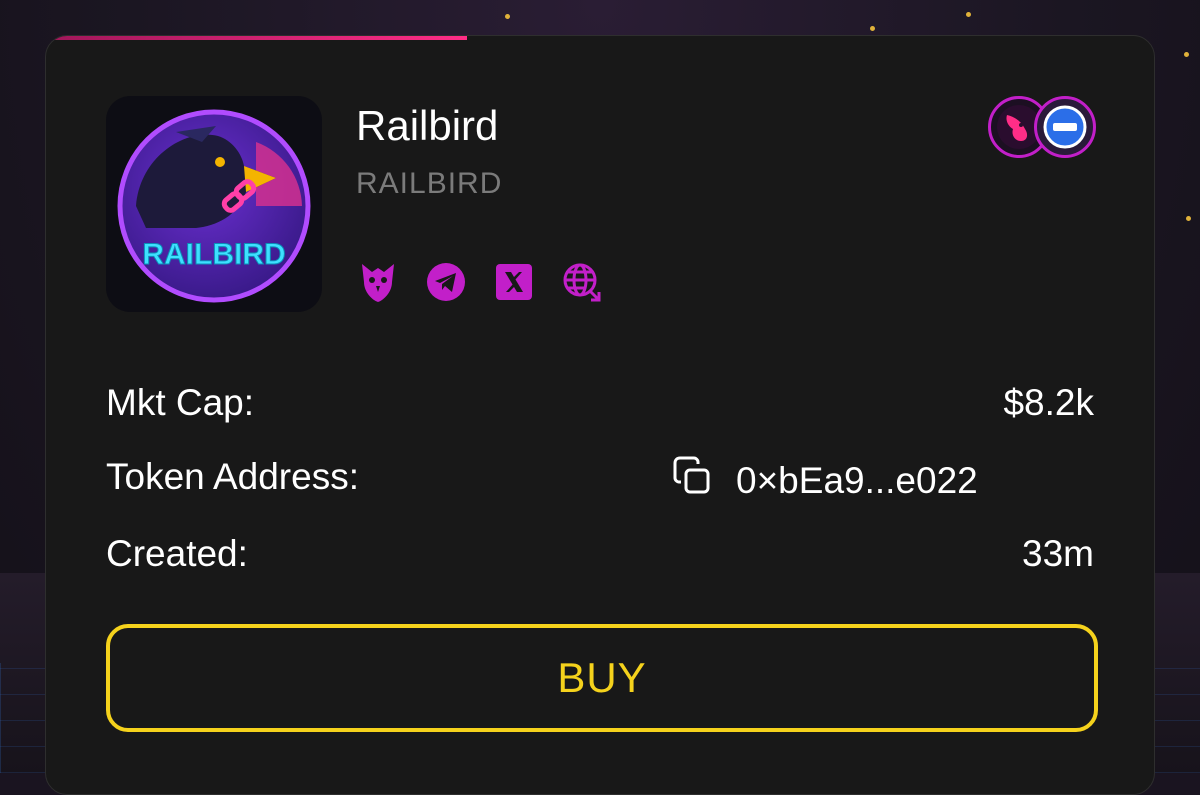  What do you see at coordinates (602, 678) in the screenshot?
I see `buy-button: BUY` at bounding box center [602, 678].